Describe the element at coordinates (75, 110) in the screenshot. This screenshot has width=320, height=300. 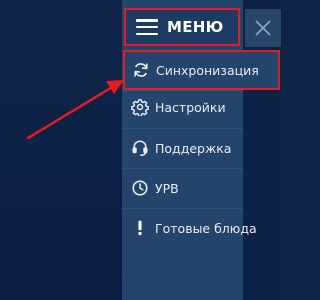
I see `annotation-arrow` at that location.